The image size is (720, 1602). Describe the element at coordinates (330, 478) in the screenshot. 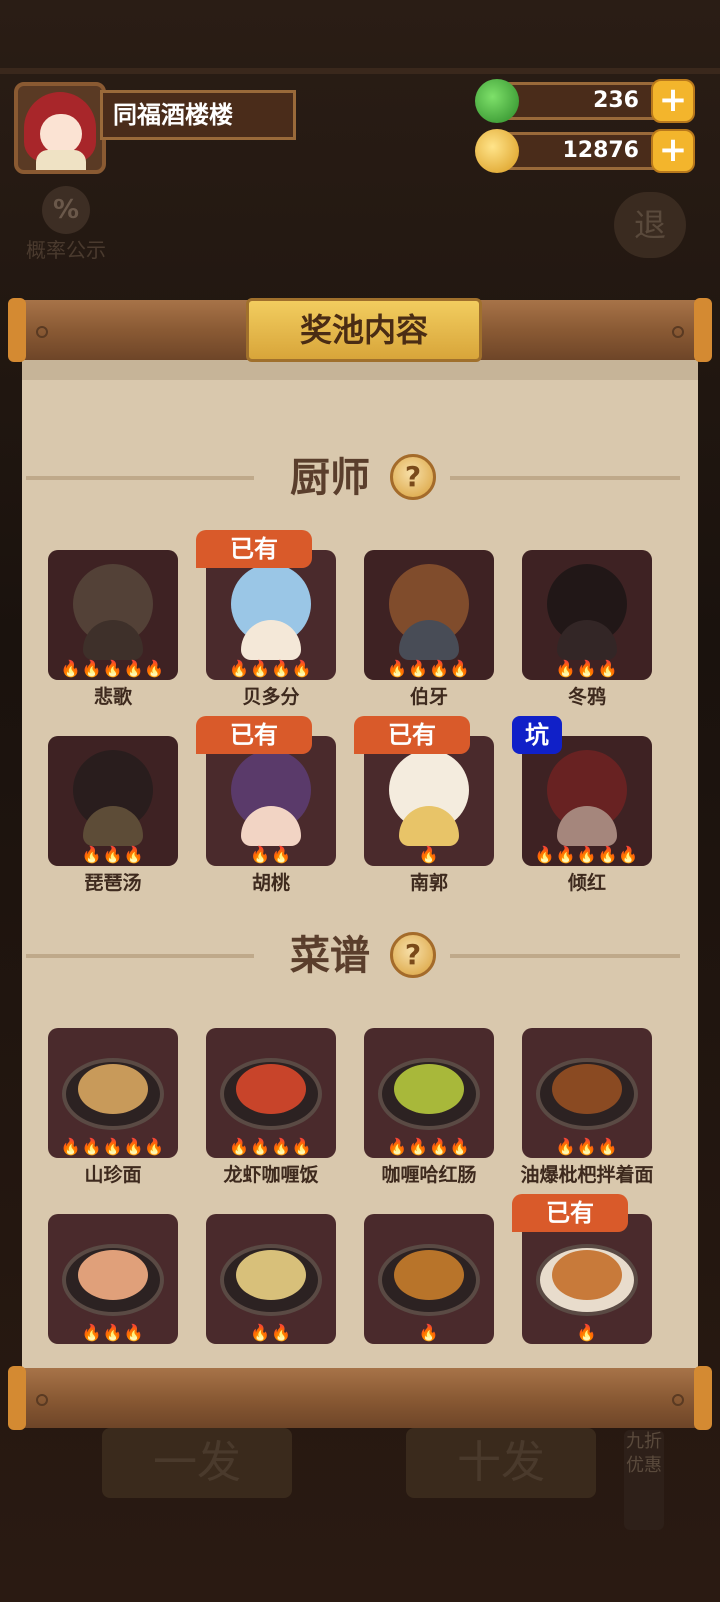

I see `chef-section-title: 厨师` at that location.